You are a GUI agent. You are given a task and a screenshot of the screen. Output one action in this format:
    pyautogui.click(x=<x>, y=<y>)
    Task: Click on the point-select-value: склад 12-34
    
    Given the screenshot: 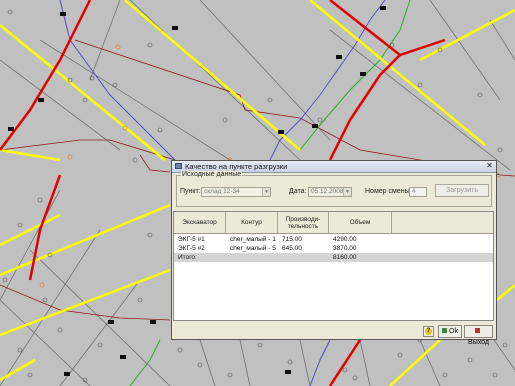 What is the action you would take?
    pyautogui.click(x=222, y=191)
    